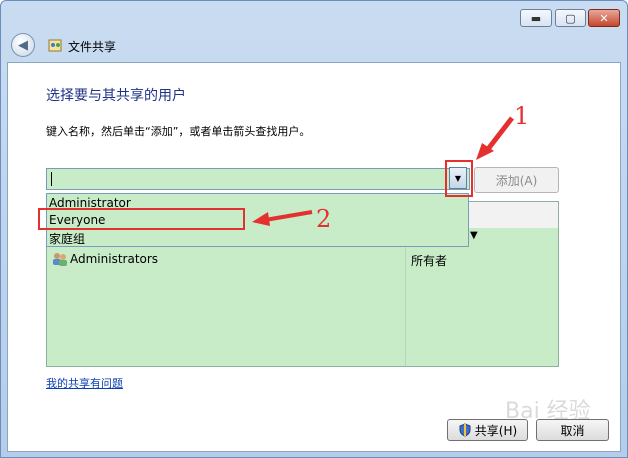 The height and width of the screenshot is (458, 628). What do you see at coordinates (536, 18) in the screenshot?
I see `minimize-button: ▬` at bounding box center [536, 18].